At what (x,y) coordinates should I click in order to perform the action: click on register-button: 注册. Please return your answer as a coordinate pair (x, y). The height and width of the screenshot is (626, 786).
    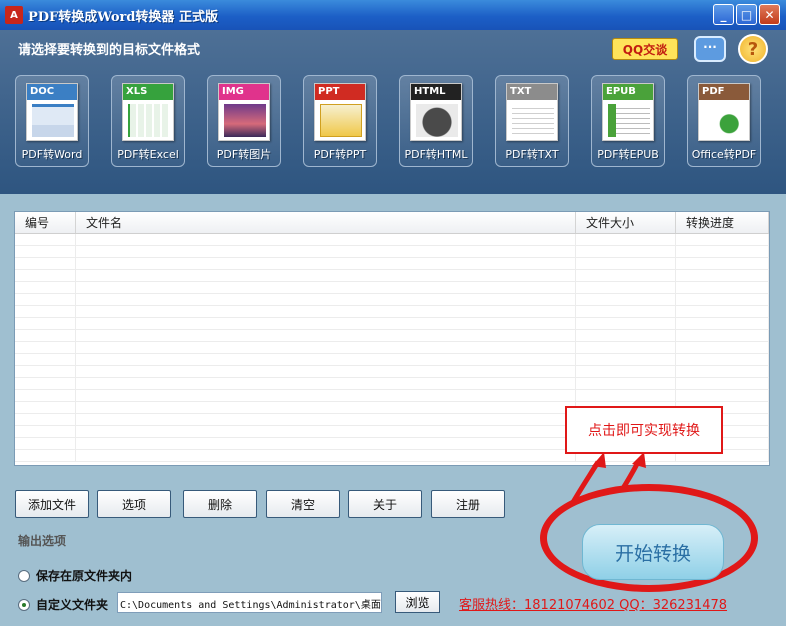
    Looking at the image, I should click on (468, 504).